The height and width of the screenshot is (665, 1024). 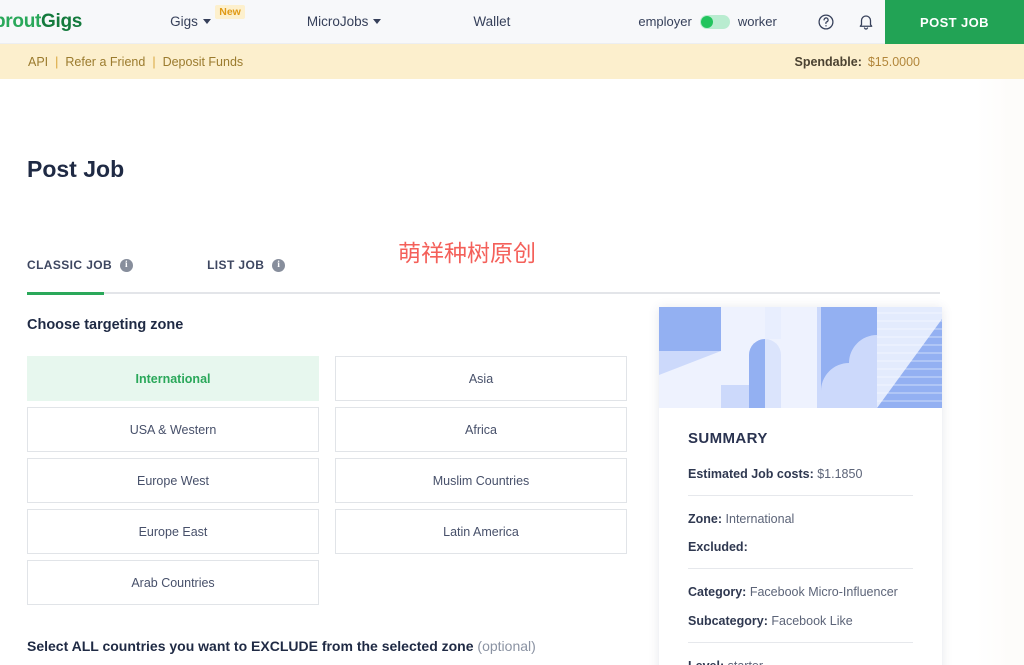 What do you see at coordinates (866, 22) in the screenshot?
I see `bell-icon` at bounding box center [866, 22].